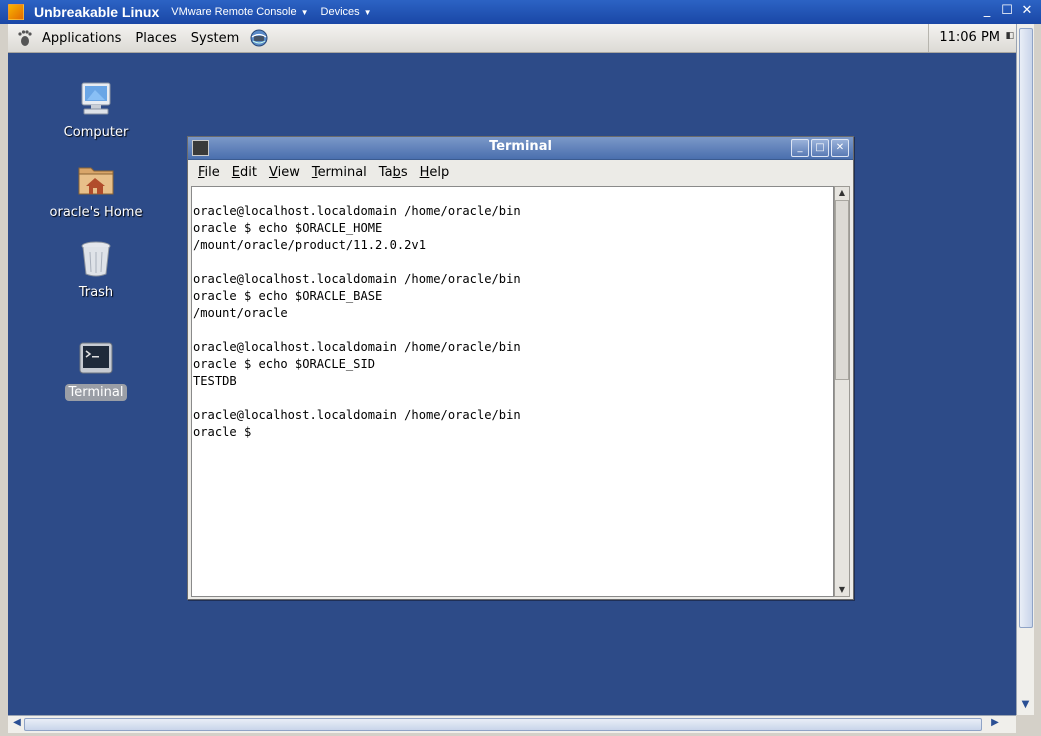  Describe the element at coordinates (155, 38) in the screenshot. I see `places-menu: Places` at that location.